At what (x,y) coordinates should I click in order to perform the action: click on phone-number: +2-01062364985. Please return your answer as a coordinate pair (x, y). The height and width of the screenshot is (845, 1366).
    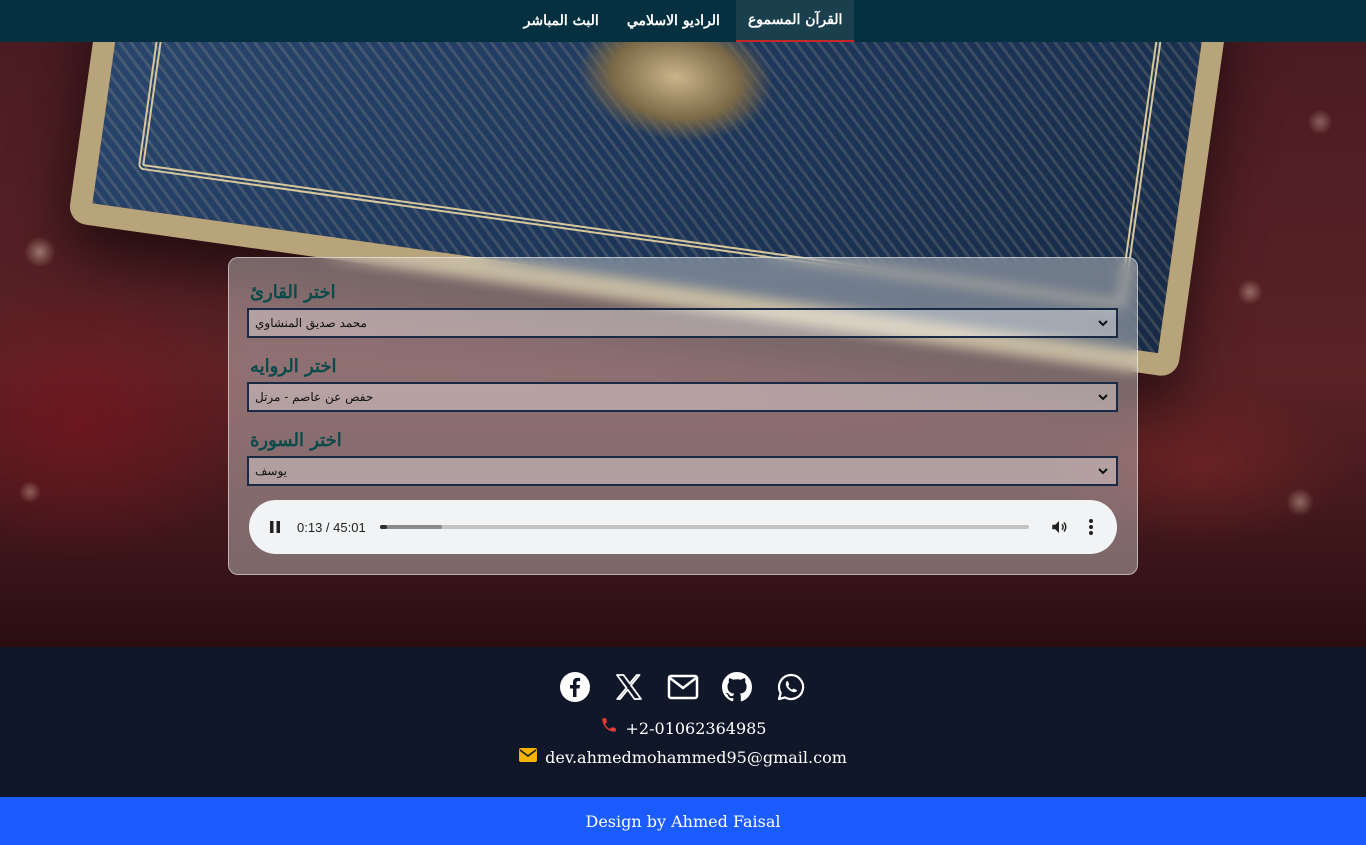
    Looking at the image, I should click on (696, 728).